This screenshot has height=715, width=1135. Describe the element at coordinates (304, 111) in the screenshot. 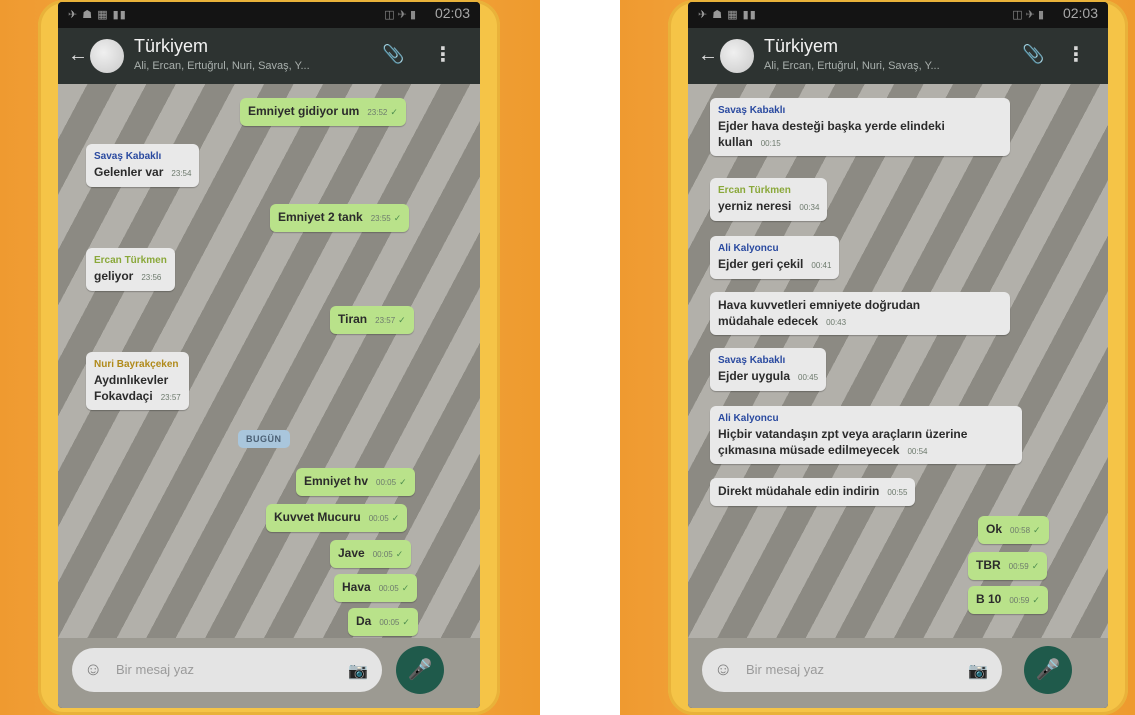

I see `message-text: Emniyet gidiyor um` at that location.